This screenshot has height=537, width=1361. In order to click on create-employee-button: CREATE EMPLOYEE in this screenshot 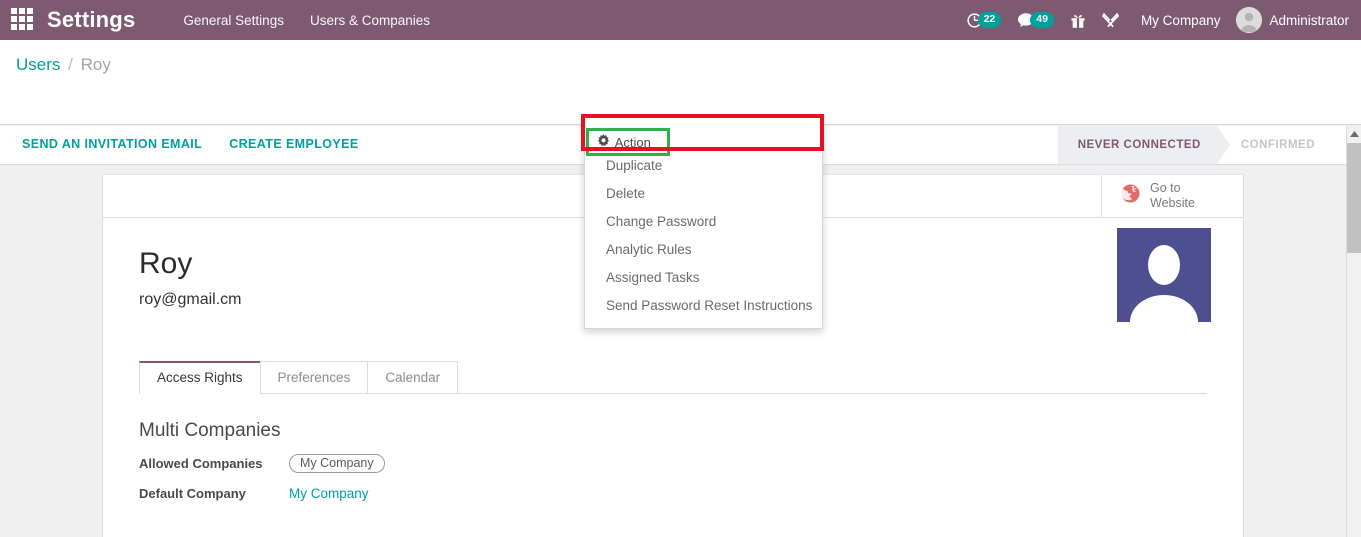, I will do `click(293, 144)`.